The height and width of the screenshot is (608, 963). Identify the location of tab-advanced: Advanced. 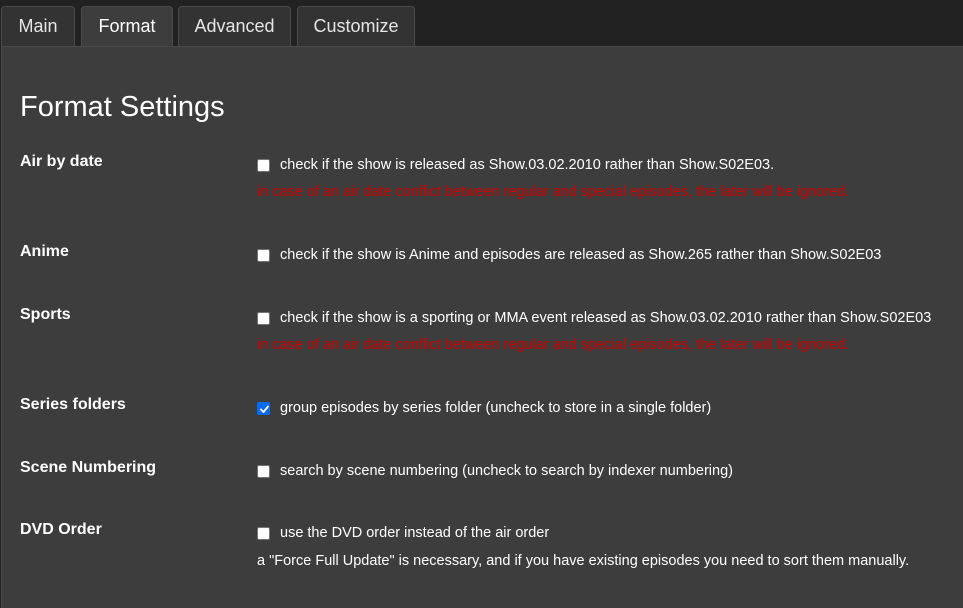
(234, 26).